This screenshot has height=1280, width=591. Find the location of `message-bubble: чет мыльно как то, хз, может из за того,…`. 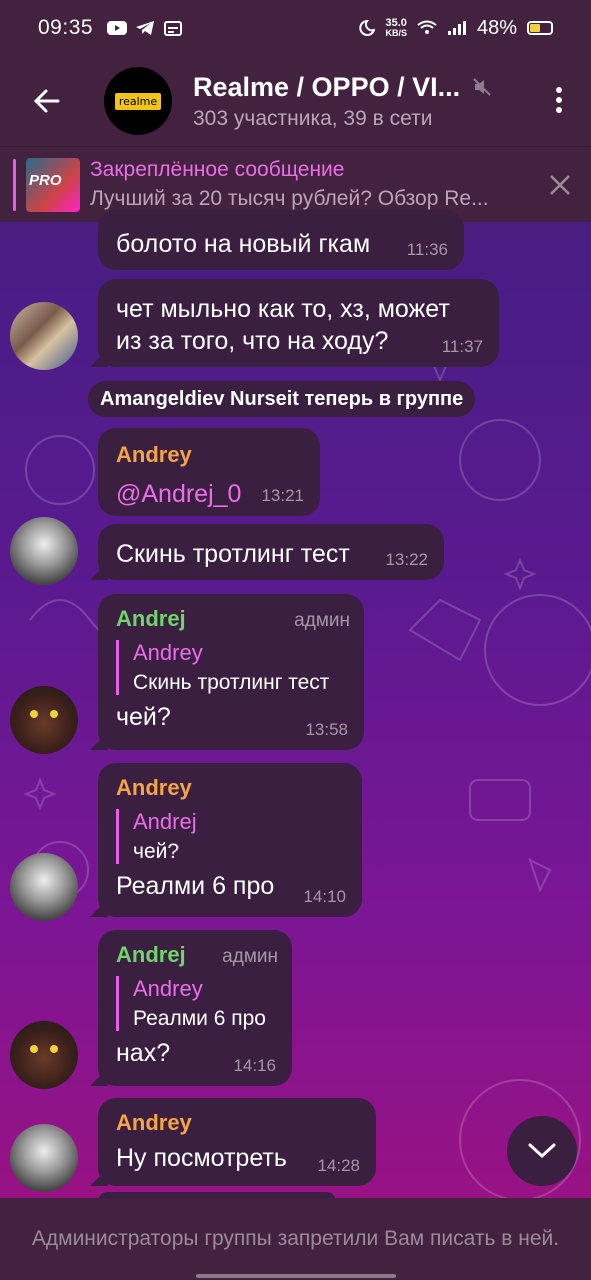

message-bubble: чет мыльно как то, хз, может из за того,… is located at coordinates (298, 323).